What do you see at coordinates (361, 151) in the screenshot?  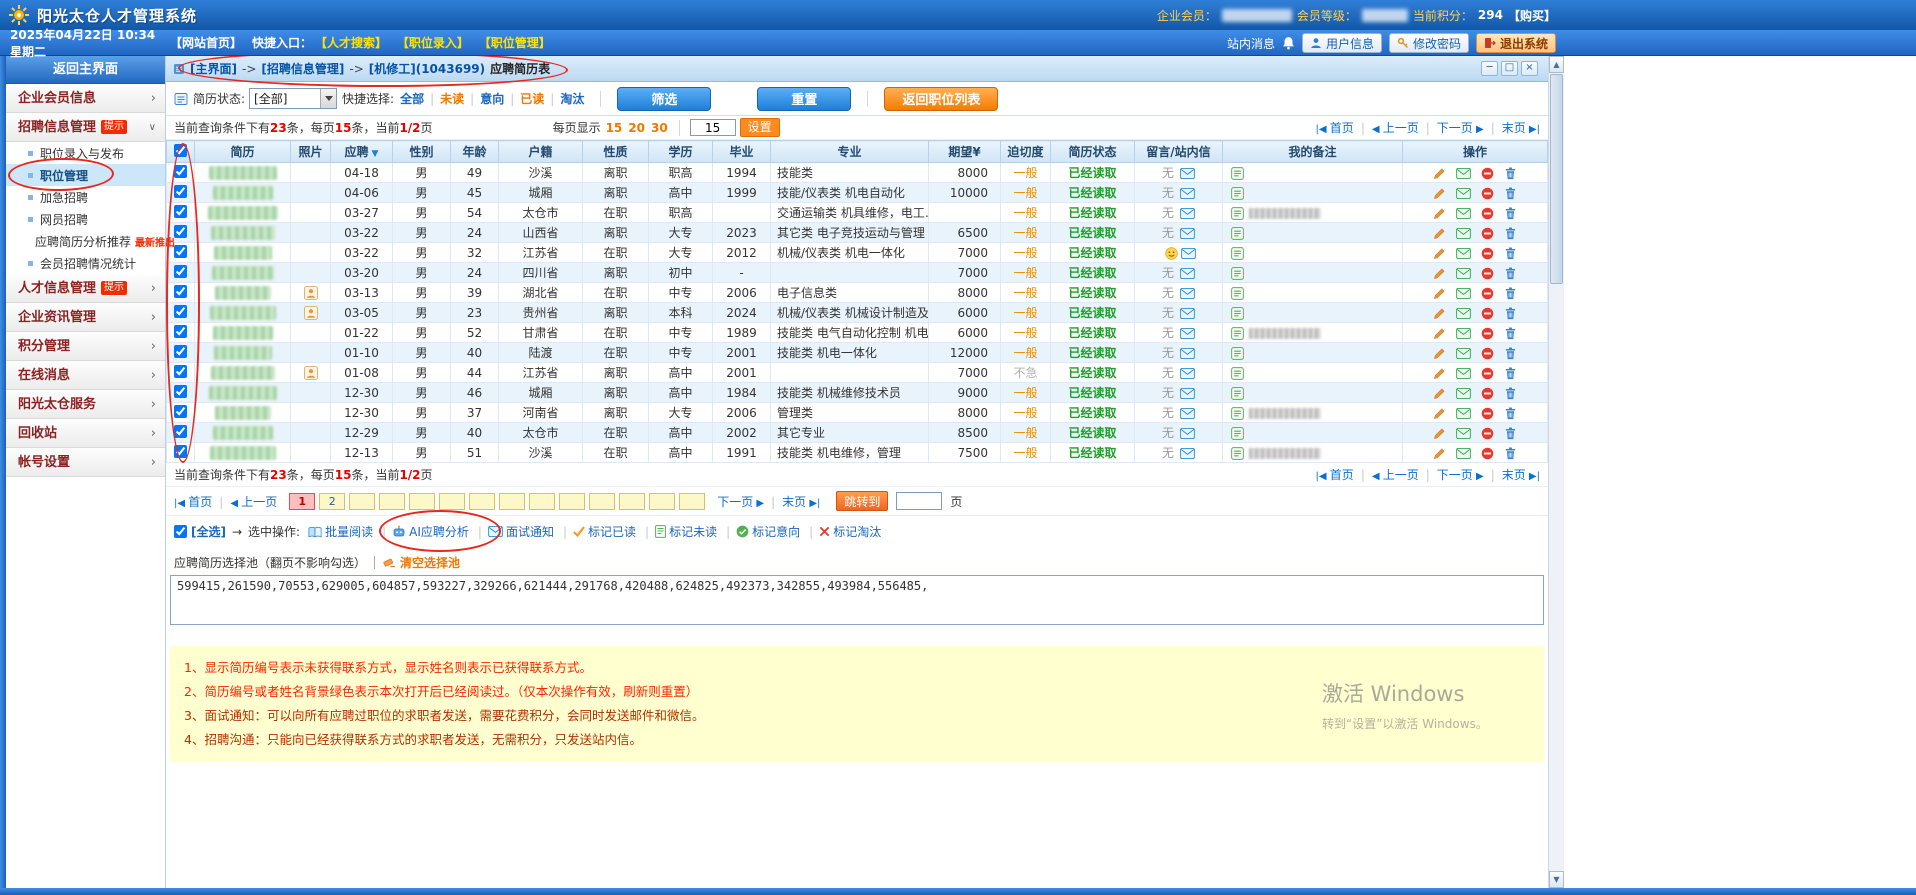 I see `header-apply-date: 应聘` at bounding box center [361, 151].